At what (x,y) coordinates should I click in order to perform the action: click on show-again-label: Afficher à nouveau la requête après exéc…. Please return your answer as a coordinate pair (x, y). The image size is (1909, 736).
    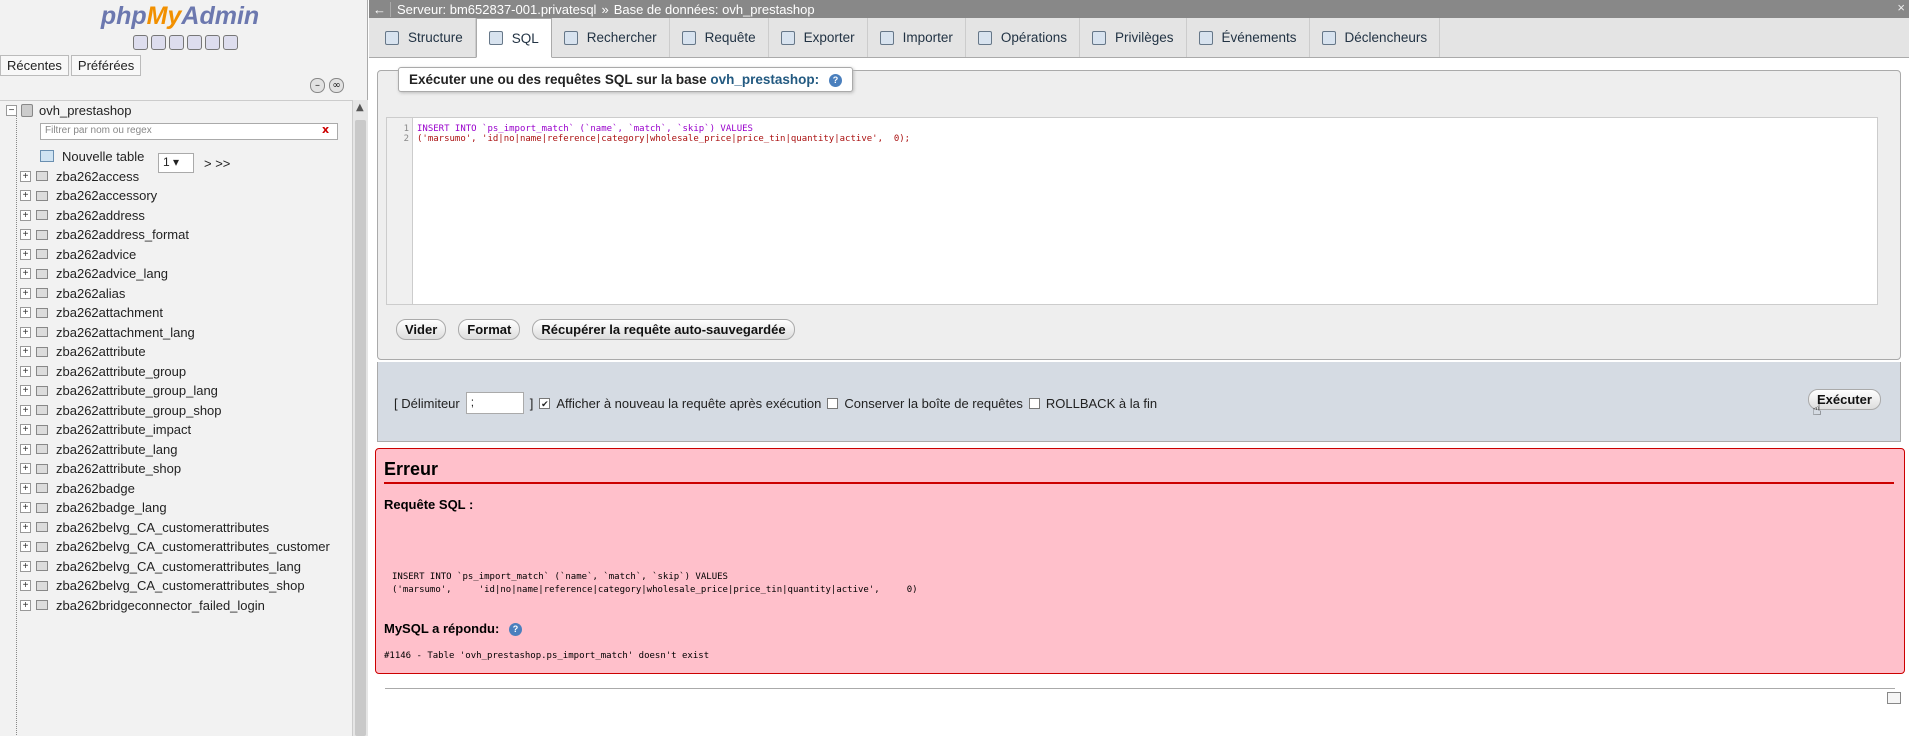
    Looking at the image, I should click on (688, 403).